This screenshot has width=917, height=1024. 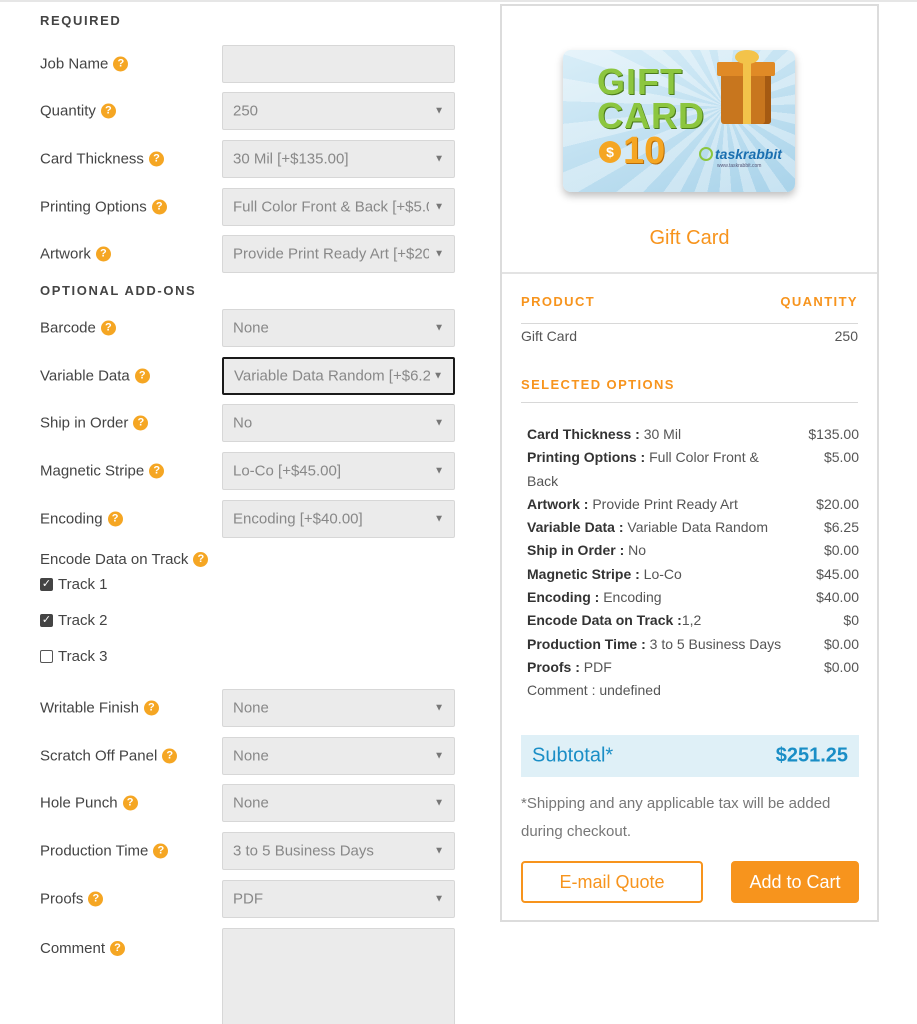 I want to click on track-1-checkbox: ✓ Track 1, so click(x=73, y=584).